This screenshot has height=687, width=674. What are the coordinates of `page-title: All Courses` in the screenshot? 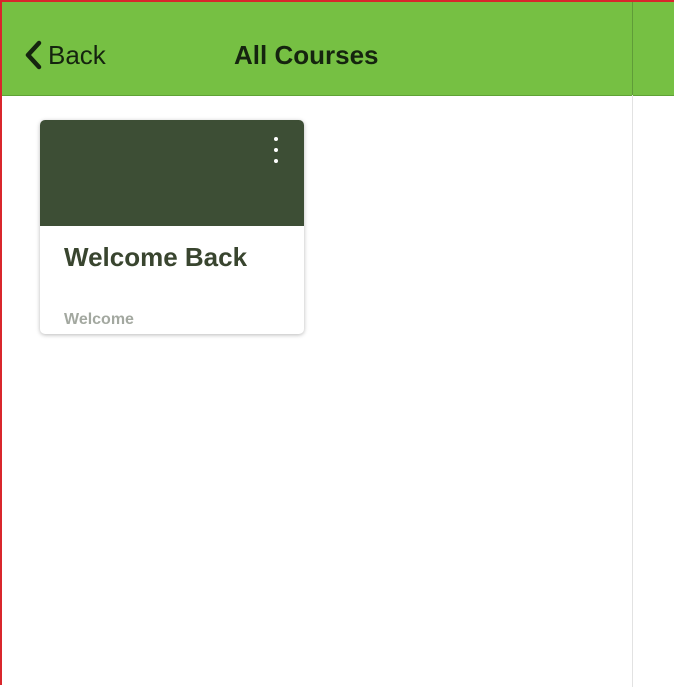 It's located at (306, 55).